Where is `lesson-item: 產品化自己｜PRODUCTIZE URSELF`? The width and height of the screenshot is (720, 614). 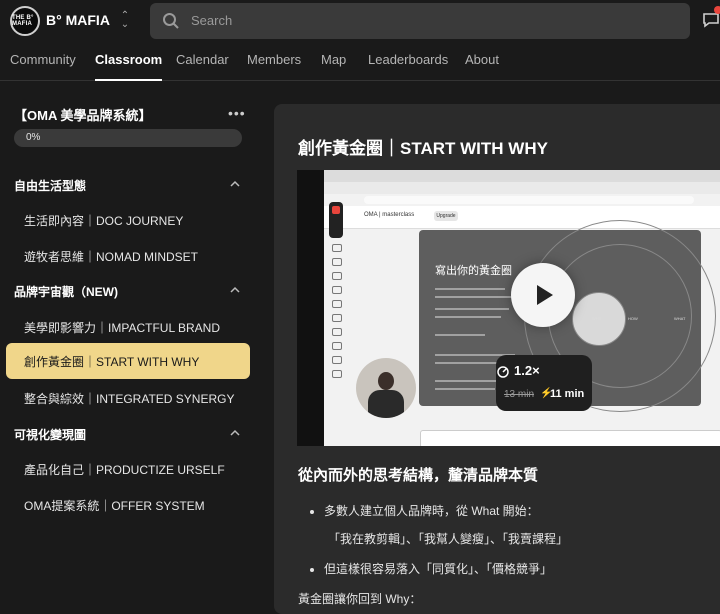
lesson-item: 產品化自己｜PRODUCTIZE URSELF is located at coordinates (124, 469).